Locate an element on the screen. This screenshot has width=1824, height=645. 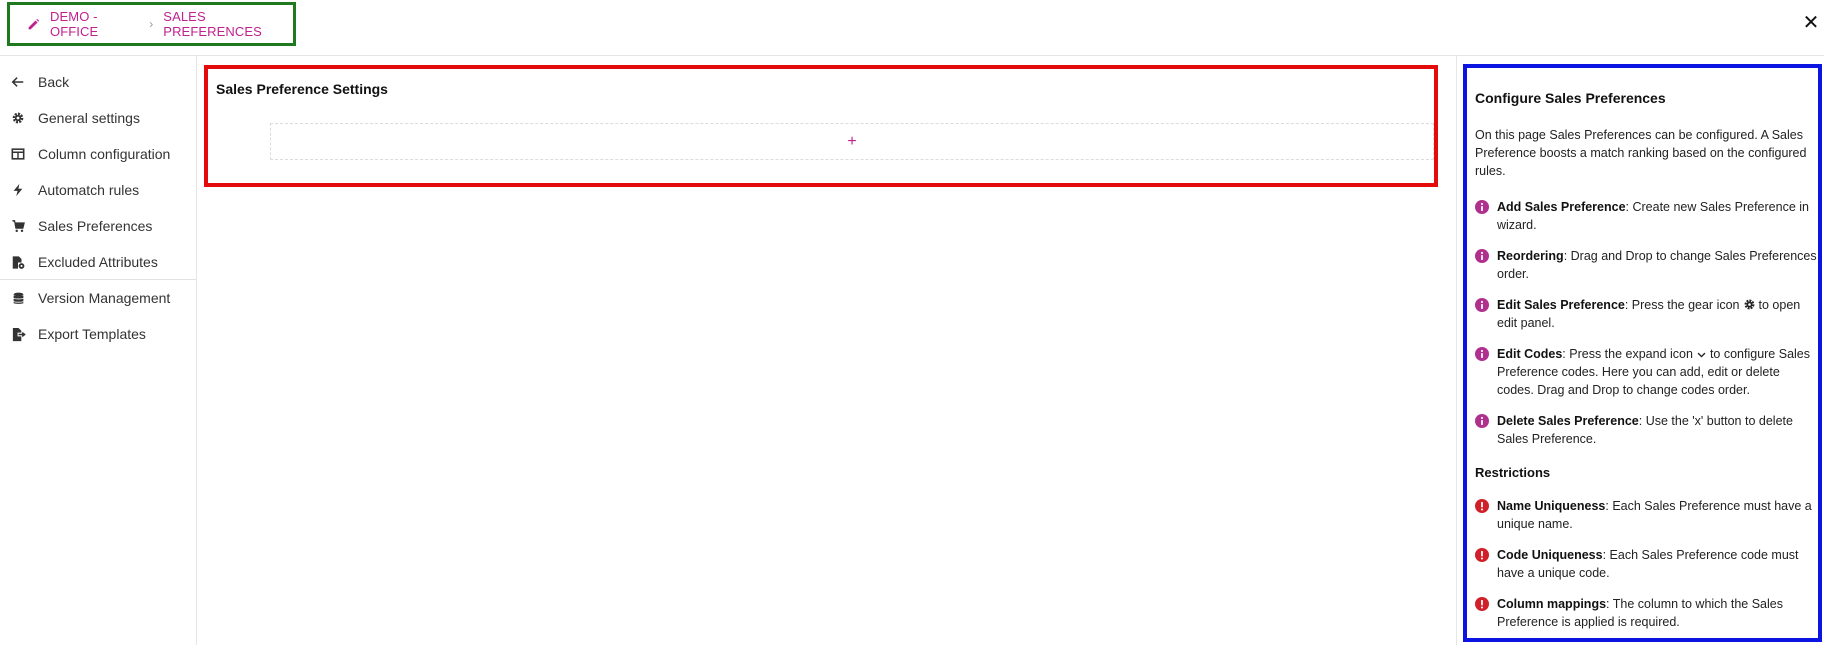
sidebar-item-back: Back is located at coordinates (98, 82).